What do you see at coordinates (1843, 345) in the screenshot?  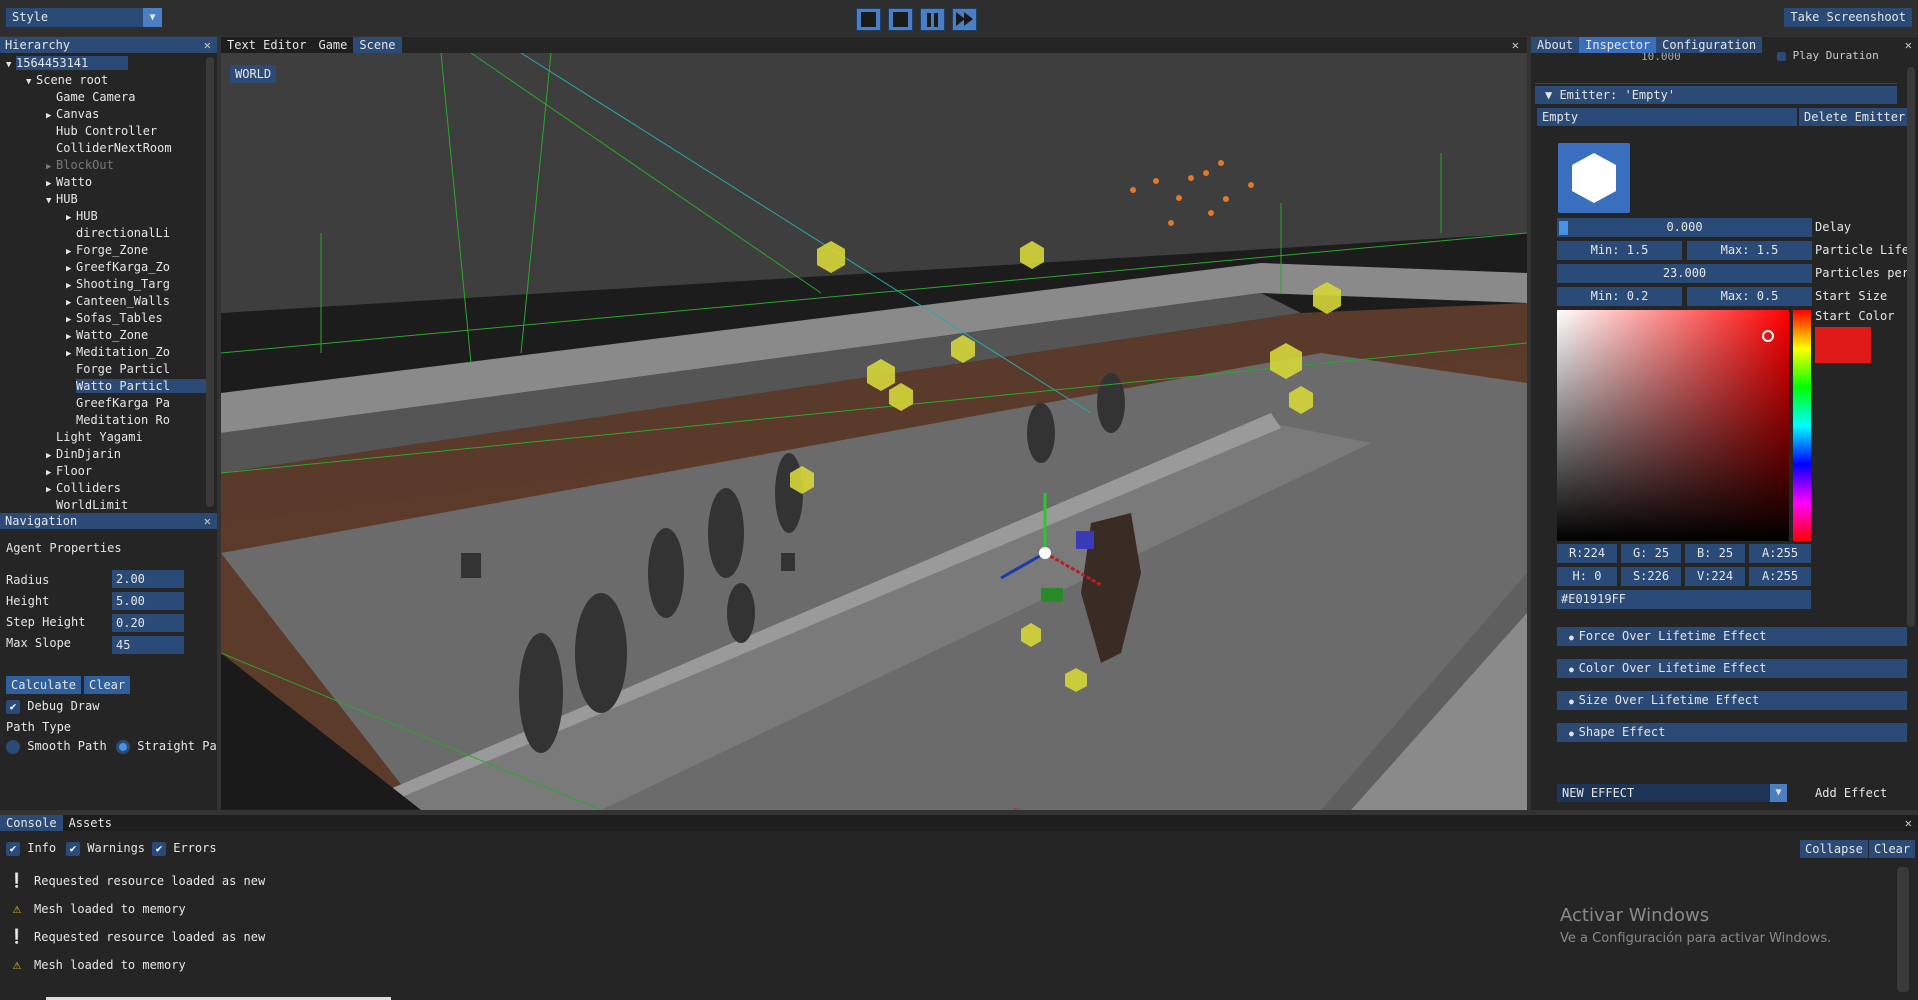 I see `start-color-swatch` at bounding box center [1843, 345].